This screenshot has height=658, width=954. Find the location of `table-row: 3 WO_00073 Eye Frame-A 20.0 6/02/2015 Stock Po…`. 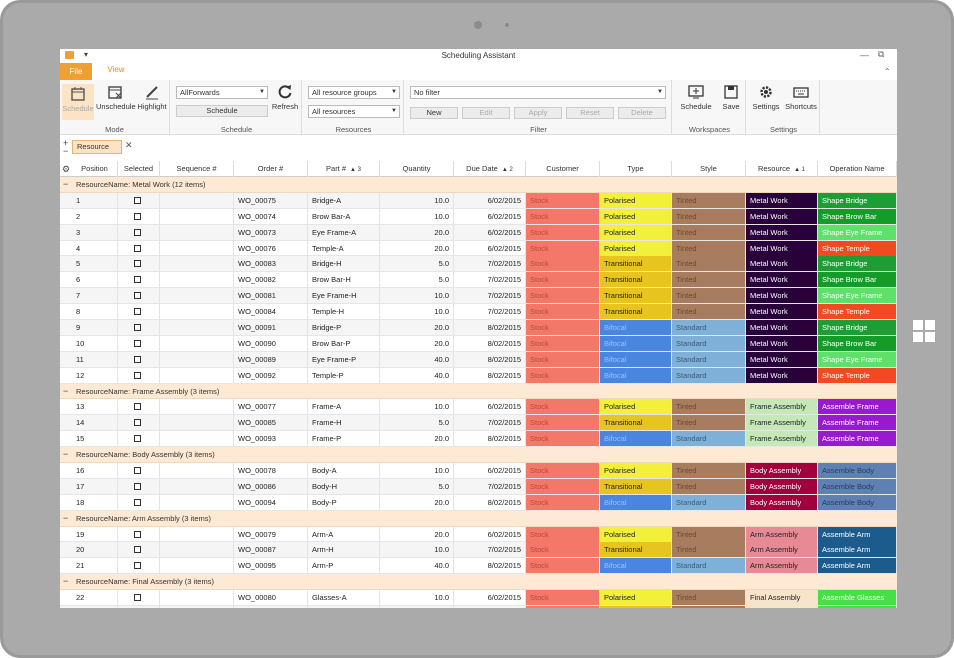

table-row: 3 WO_00073 Eye Frame-A 20.0 6/02/2015 Stock Po… is located at coordinates (478, 232).